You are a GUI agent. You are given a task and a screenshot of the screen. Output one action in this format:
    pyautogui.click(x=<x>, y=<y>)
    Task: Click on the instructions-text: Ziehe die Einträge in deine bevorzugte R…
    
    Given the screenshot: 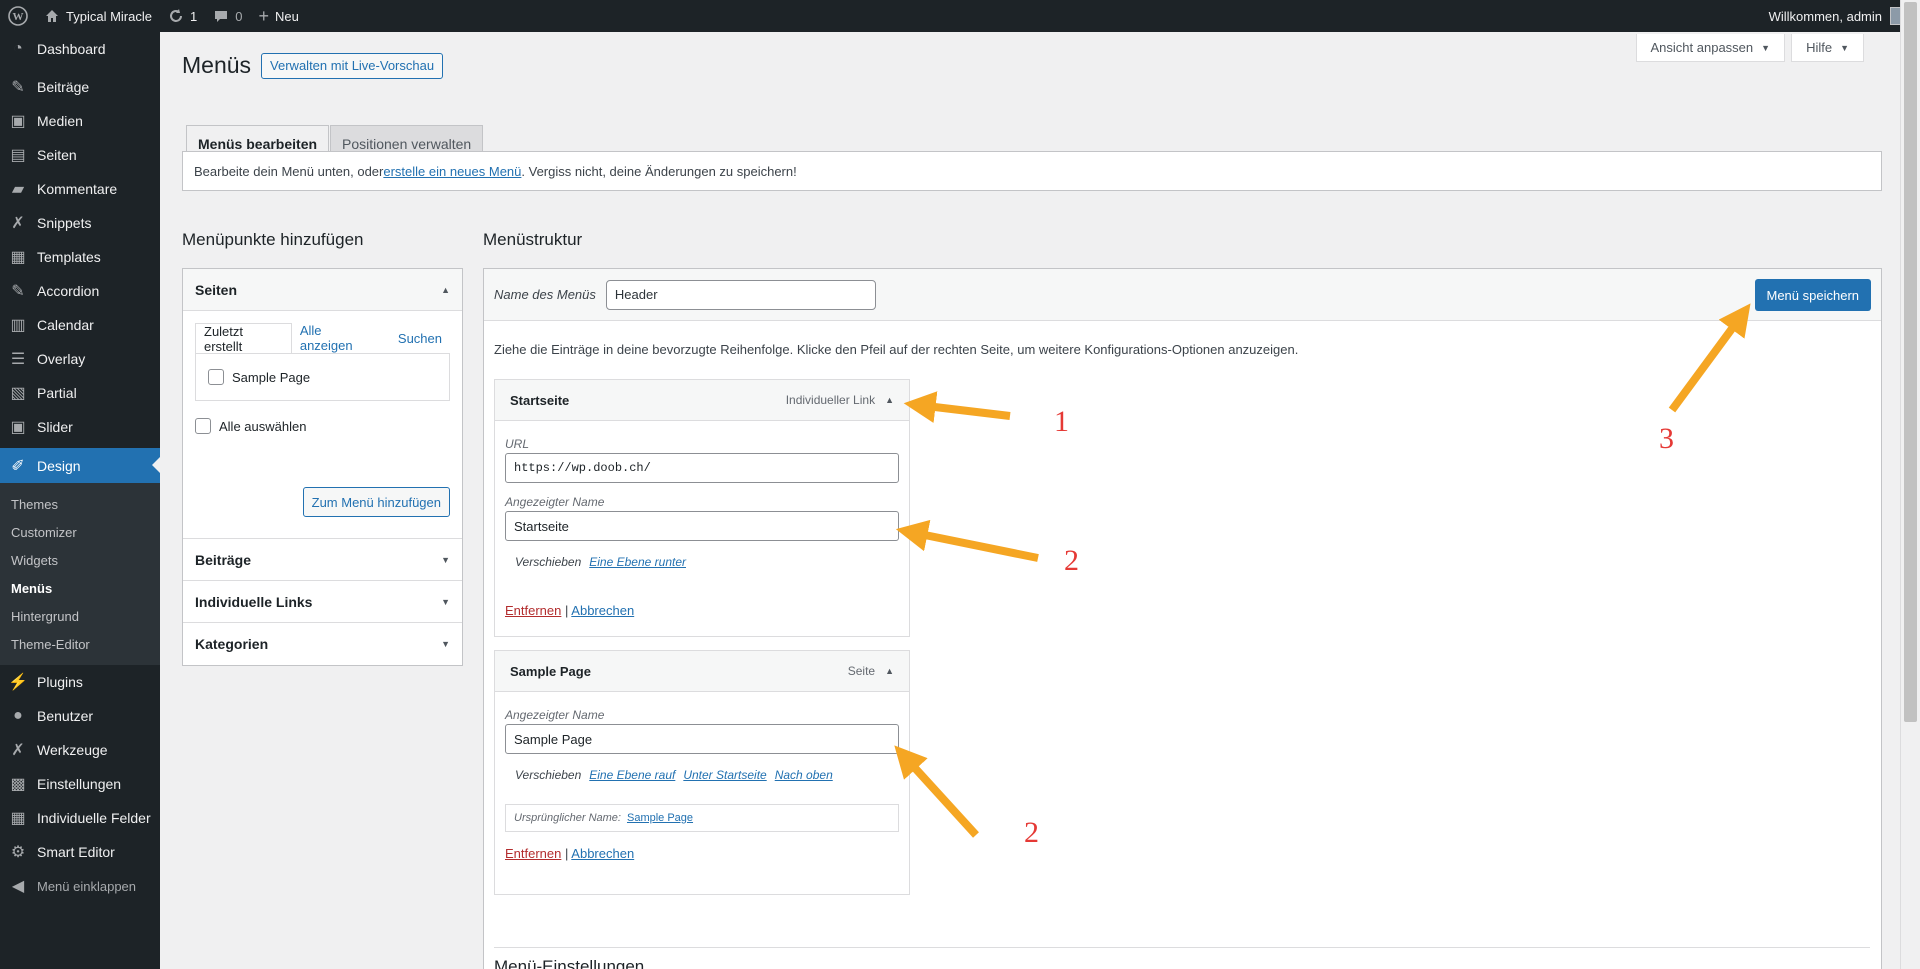 What is the action you would take?
    pyautogui.click(x=896, y=349)
    